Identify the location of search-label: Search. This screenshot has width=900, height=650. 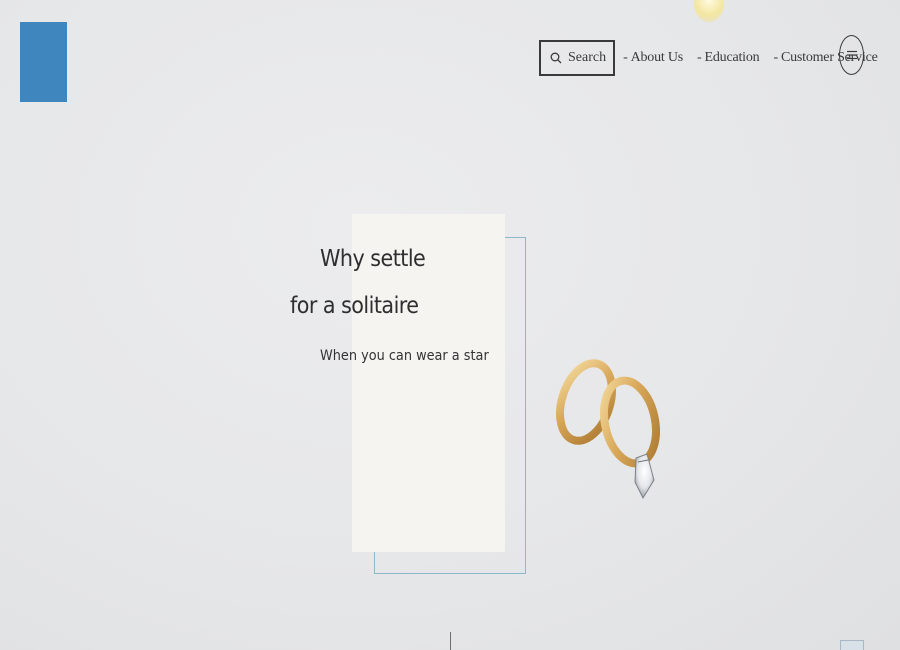
(587, 57).